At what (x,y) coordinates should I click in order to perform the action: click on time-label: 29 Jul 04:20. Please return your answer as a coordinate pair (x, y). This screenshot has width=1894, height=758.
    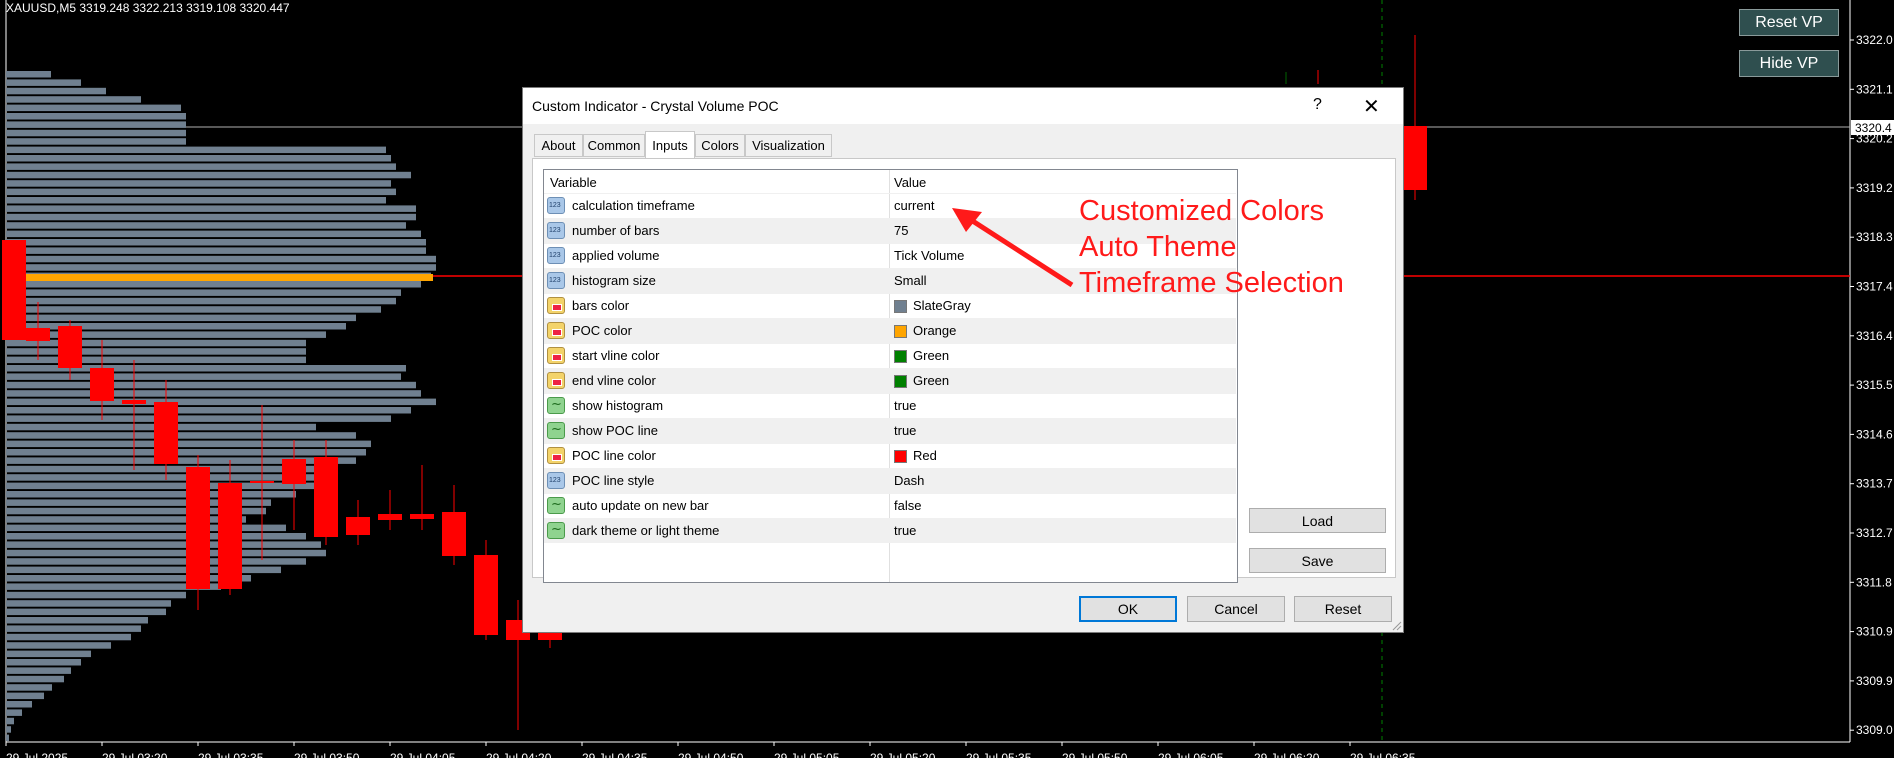
    Looking at the image, I should click on (519, 754).